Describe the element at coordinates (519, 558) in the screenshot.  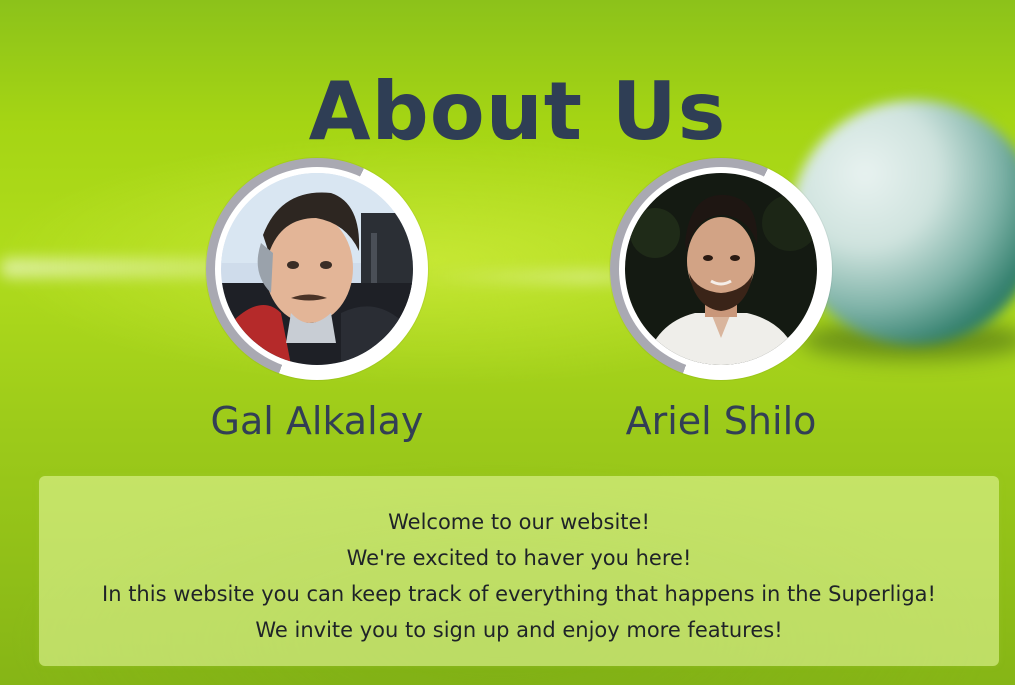
I see `welcome-line: We're excited to haver you here!` at that location.